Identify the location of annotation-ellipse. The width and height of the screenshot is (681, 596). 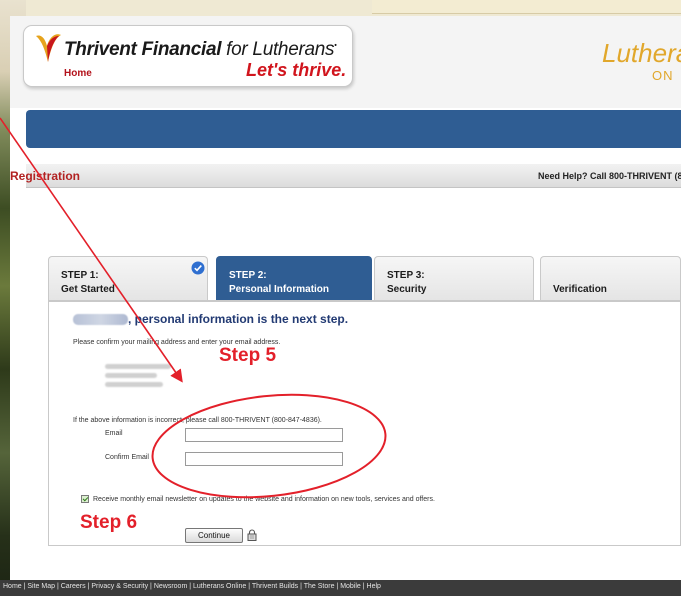
(269, 446).